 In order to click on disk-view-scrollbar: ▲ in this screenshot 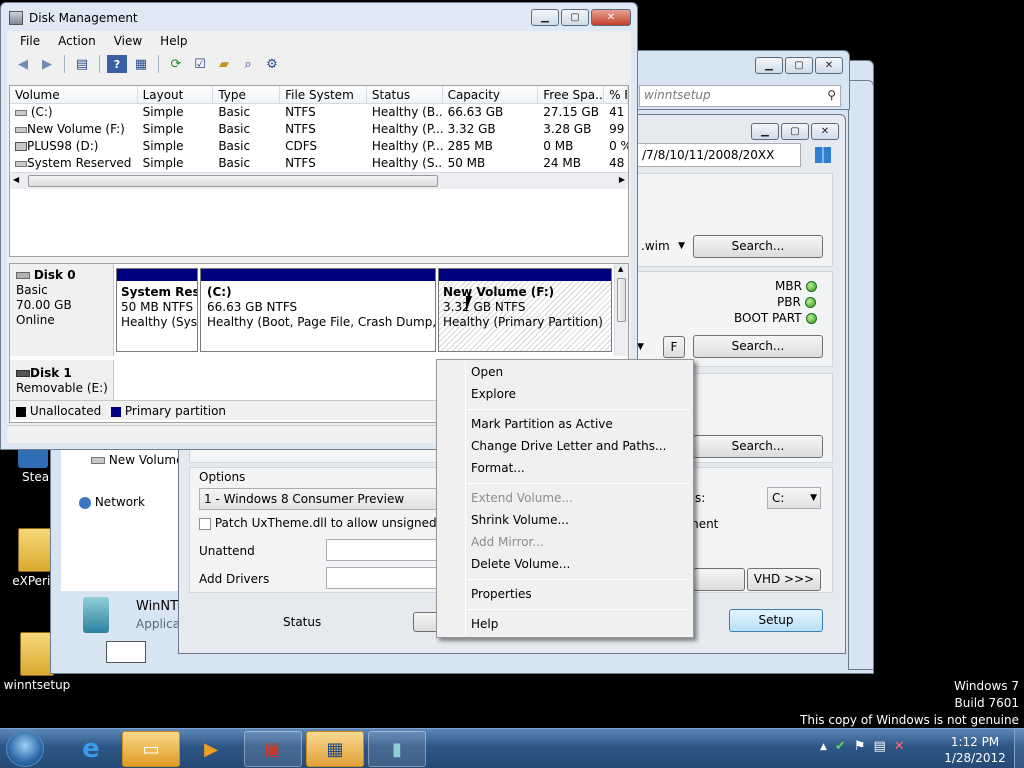, I will do `click(621, 310)`.